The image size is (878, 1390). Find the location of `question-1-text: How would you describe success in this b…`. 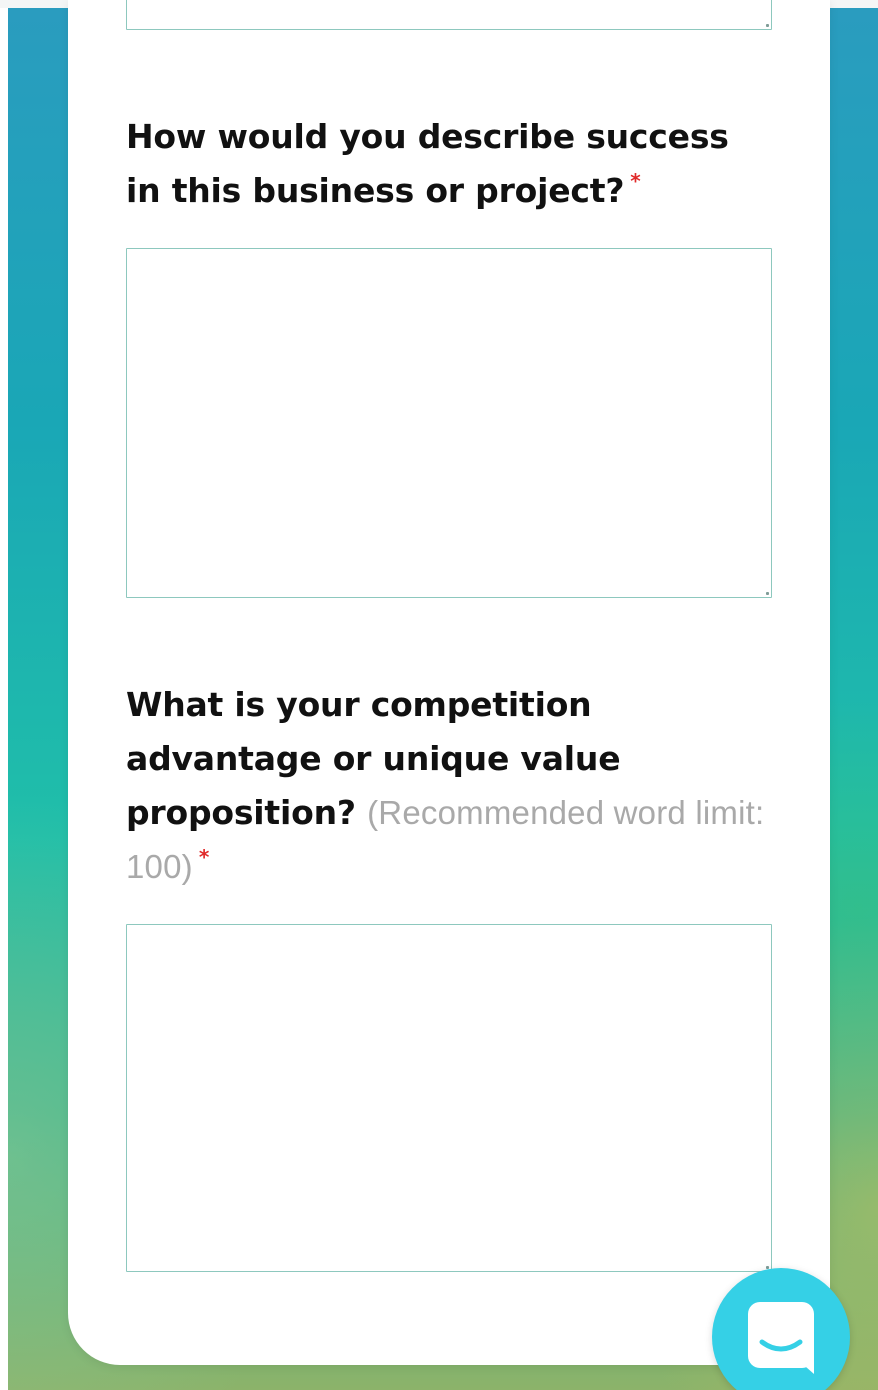

question-1-text: How would you describe success in this b… is located at coordinates (427, 163).